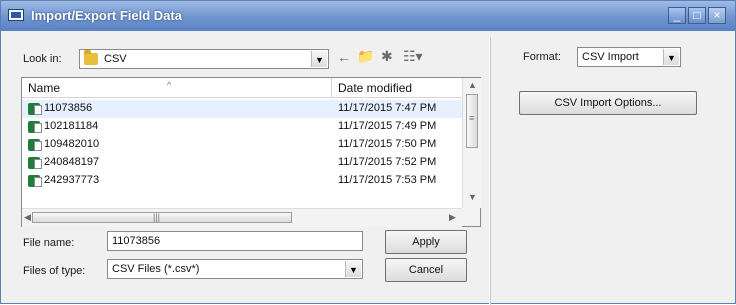 The image size is (736, 305). I want to click on format-dropdown: CSV Import ▼, so click(629, 57).